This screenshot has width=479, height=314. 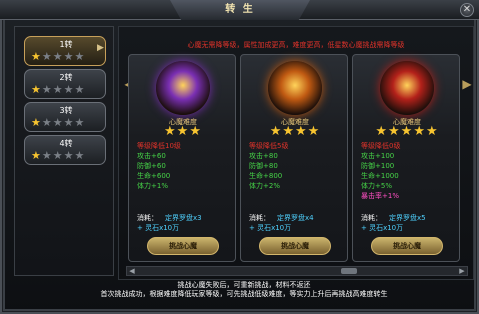 What do you see at coordinates (244, 285) in the screenshot?
I see `footer-line-1: 挑战心魔失败后，可重新挑战，材料不返还` at bounding box center [244, 285].